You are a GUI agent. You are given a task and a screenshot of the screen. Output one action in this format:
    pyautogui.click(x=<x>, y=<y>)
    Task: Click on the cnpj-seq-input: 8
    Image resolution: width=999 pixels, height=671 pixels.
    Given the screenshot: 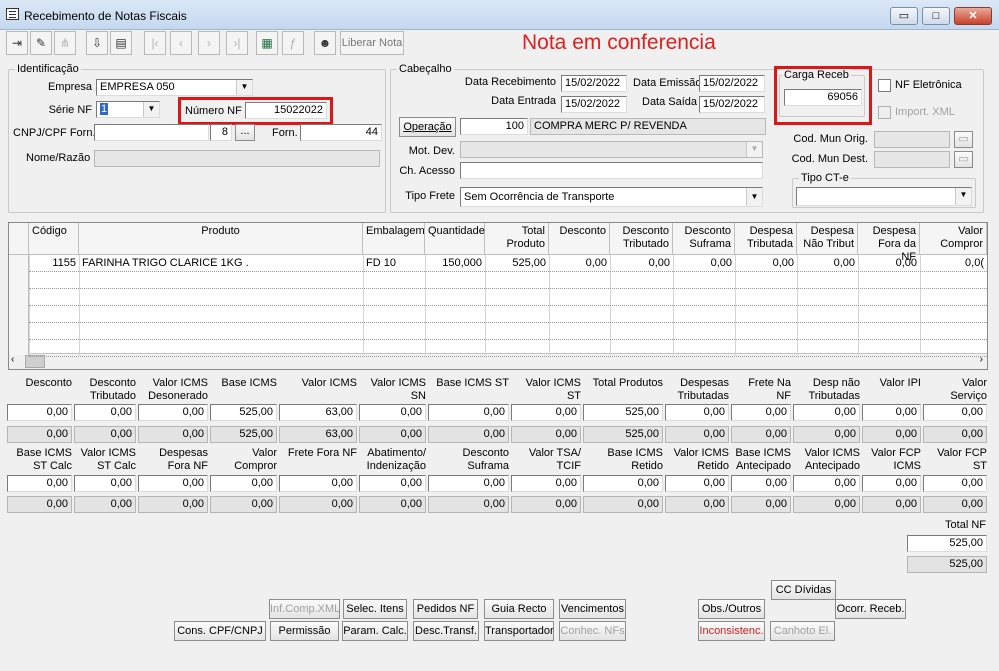 What is the action you would take?
    pyautogui.click(x=221, y=132)
    